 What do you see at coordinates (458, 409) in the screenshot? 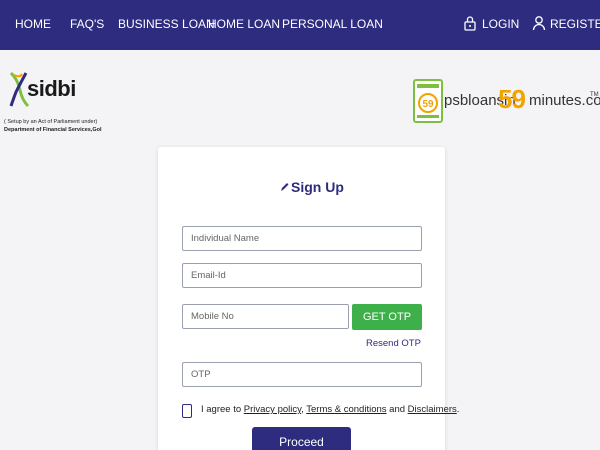
I see `agree-period: .` at bounding box center [458, 409].